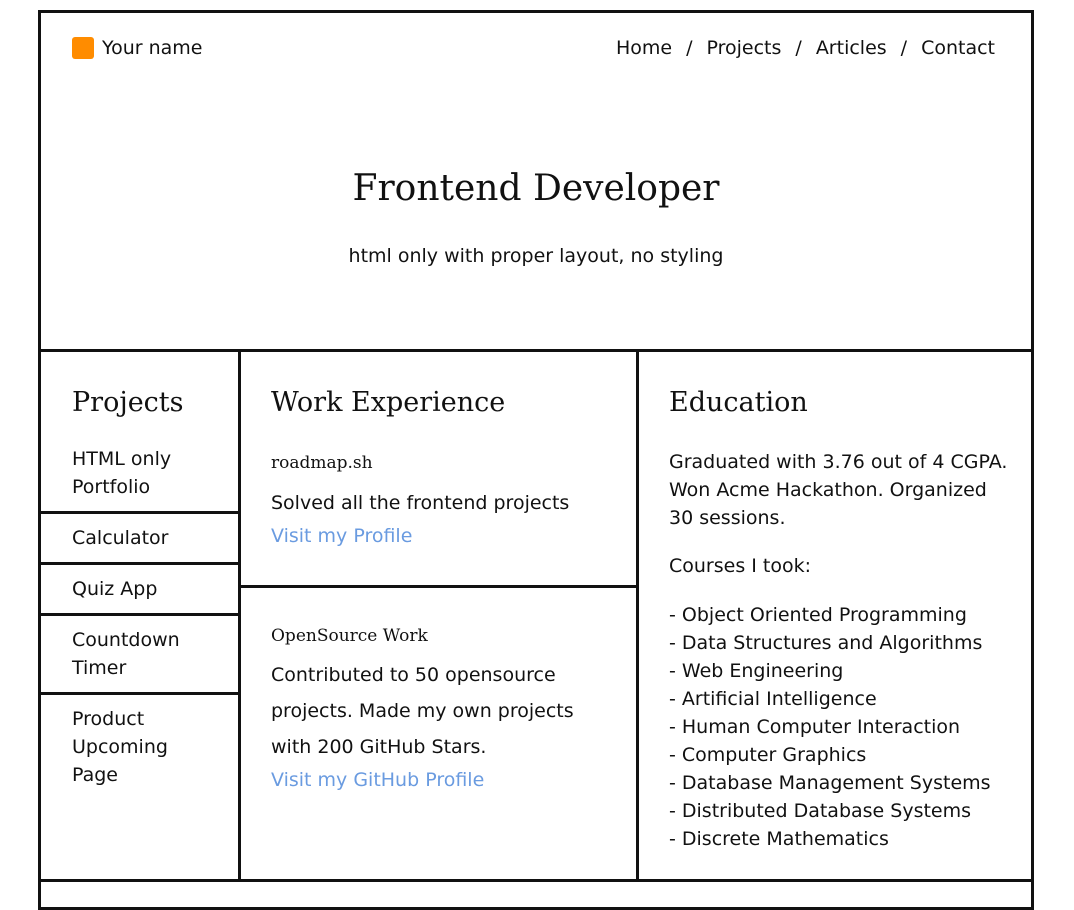 Image resolution: width=1074 pixels, height=910 pixels. I want to click on course-item: - Artificial Intelligence, so click(773, 699).